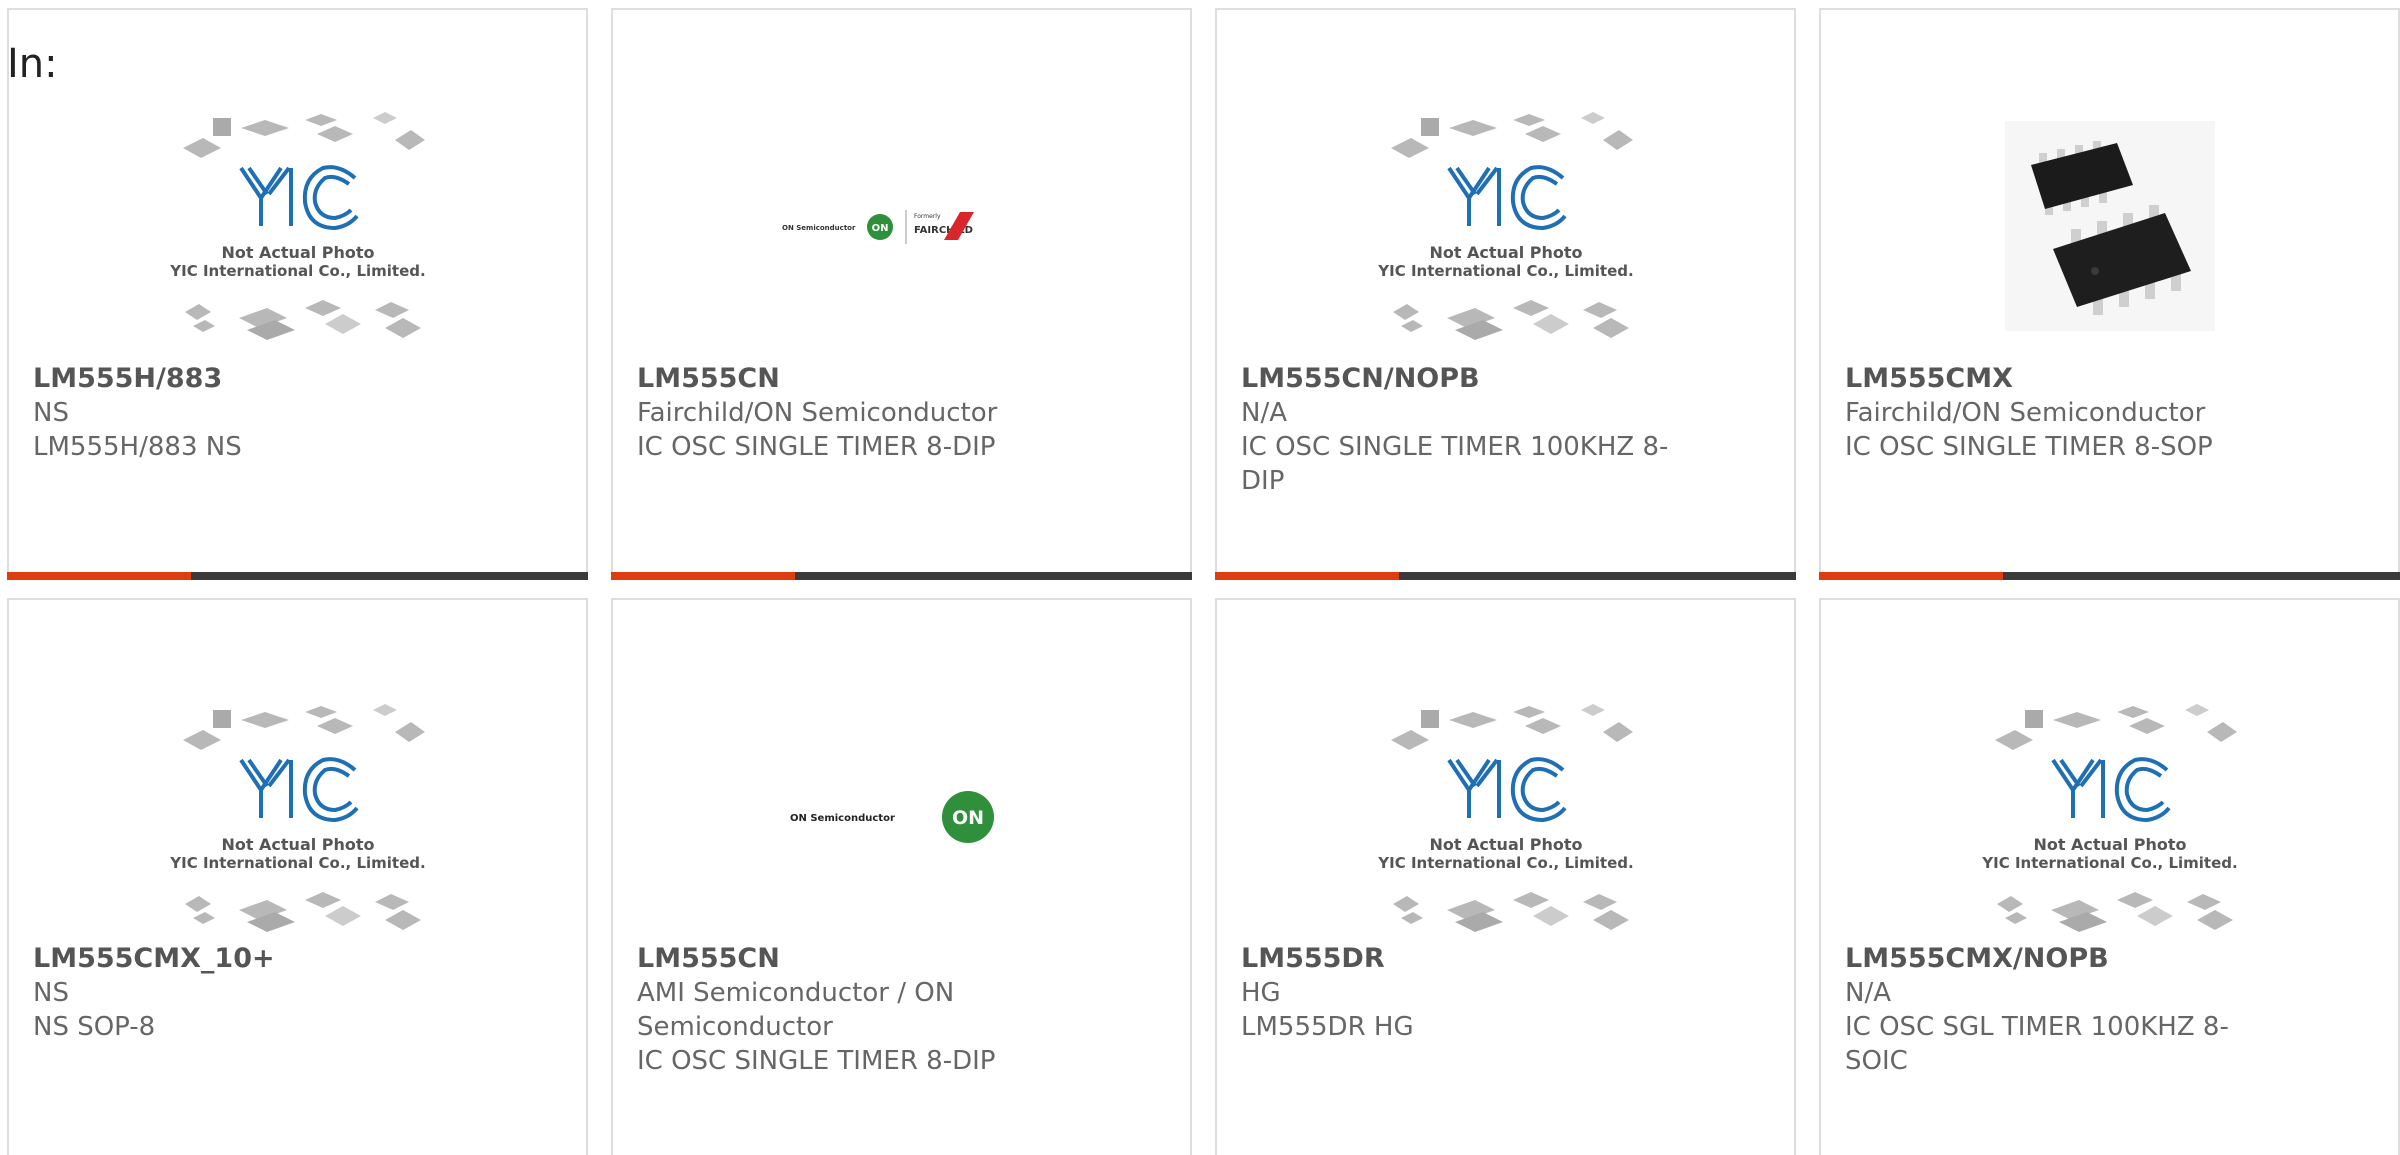  What do you see at coordinates (137, 447) in the screenshot?
I see `description: LM555H/883 NS` at bounding box center [137, 447].